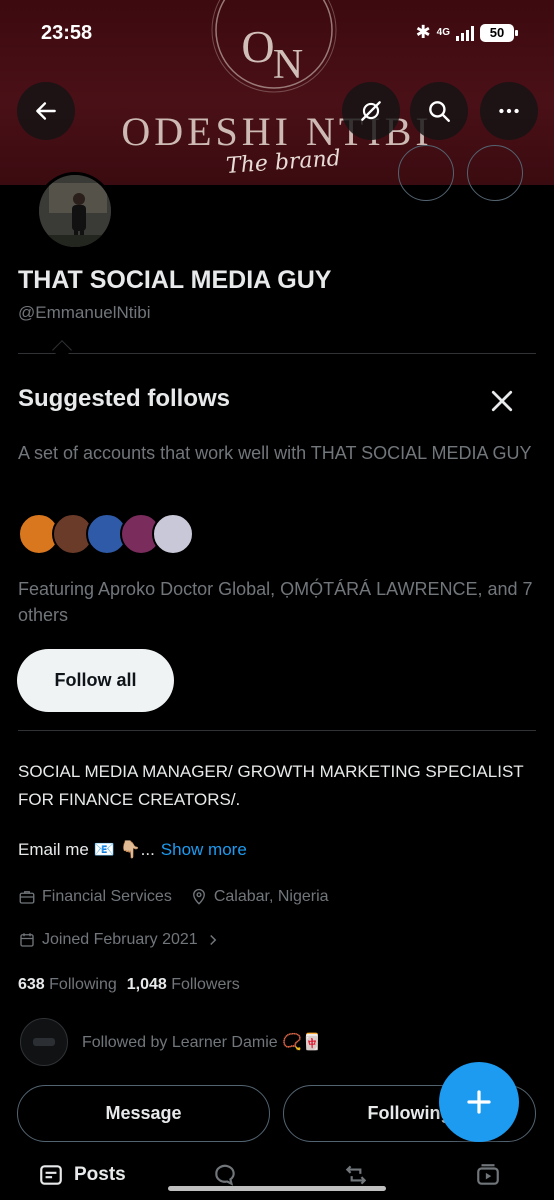 The height and width of the screenshot is (1200, 554). Describe the element at coordinates (499, 32) in the screenshot. I see `battery-icon: 50` at that location.